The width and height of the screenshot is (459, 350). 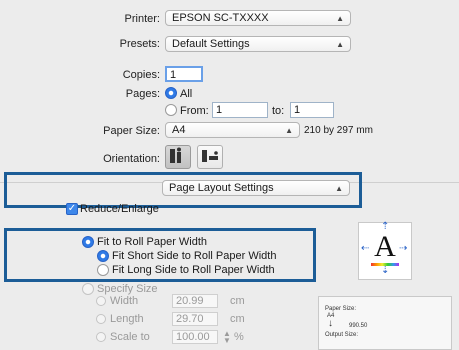 I want to click on down-arrow-icon: ↓, so click(x=330, y=323).